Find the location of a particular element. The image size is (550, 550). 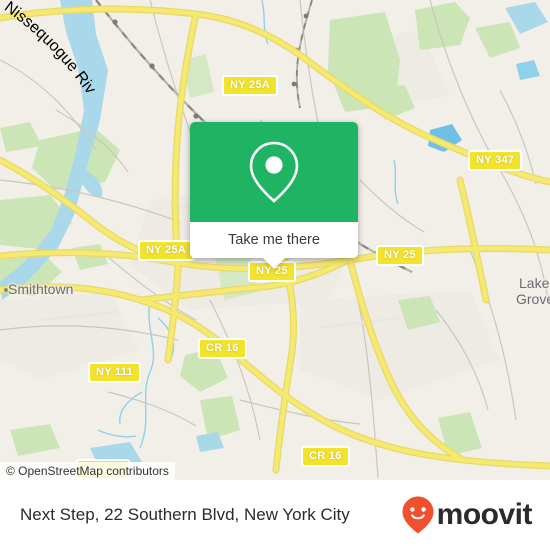

popup-header is located at coordinates (274, 172).